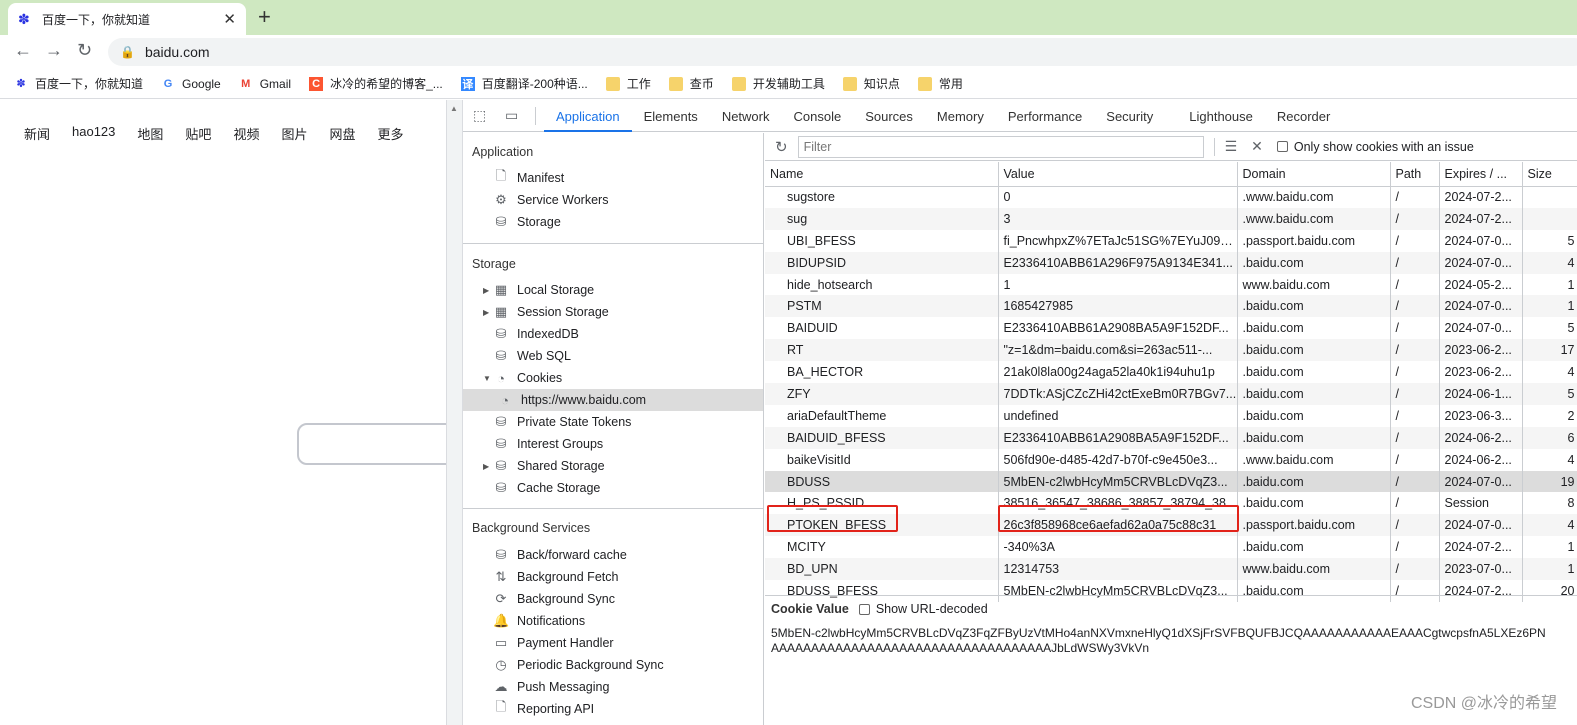  What do you see at coordinates (1549, 174) in the screenshot?
I see `column-header-size: Size` at bounding box center [1549, 174].